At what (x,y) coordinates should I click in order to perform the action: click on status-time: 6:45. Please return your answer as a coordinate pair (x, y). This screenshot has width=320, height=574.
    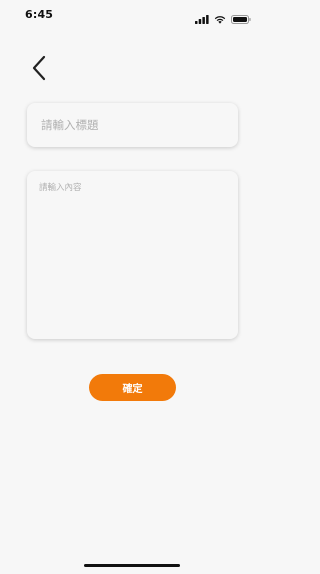
    Looking at the image, I should click on (39, 14).